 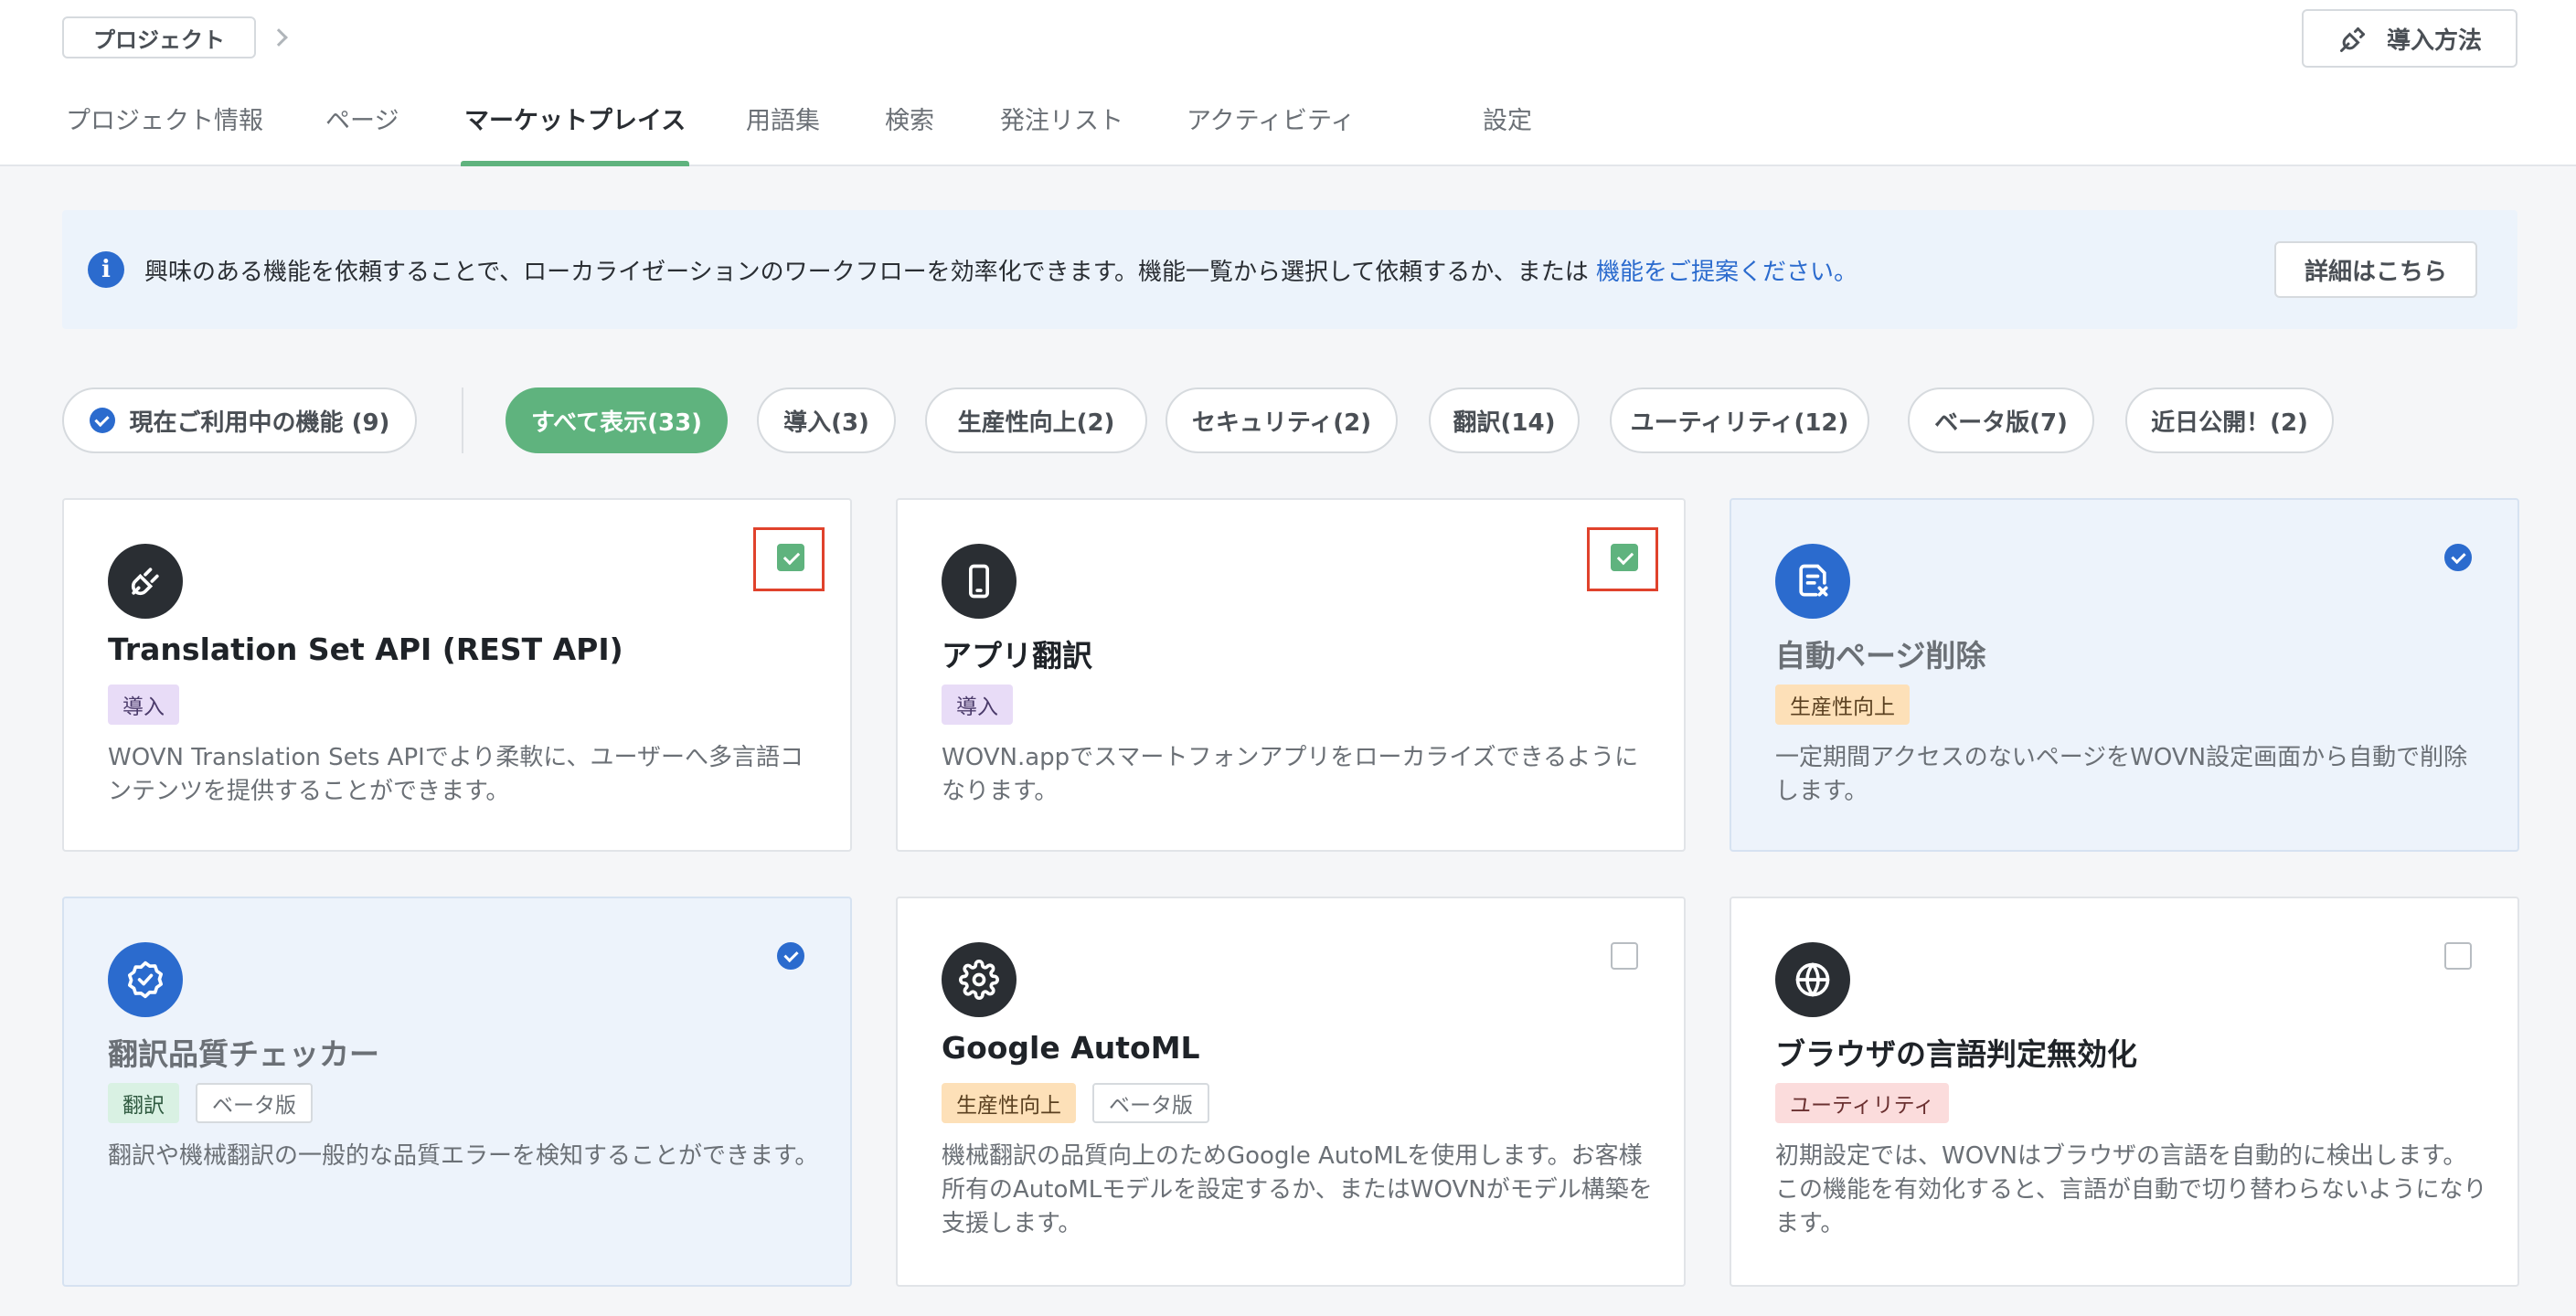 What do you see at coordinates (1282, 420) in the screenshot?
I see `filter-chip-security: セキュリティ(2)` at bounding box center [1282, 420].